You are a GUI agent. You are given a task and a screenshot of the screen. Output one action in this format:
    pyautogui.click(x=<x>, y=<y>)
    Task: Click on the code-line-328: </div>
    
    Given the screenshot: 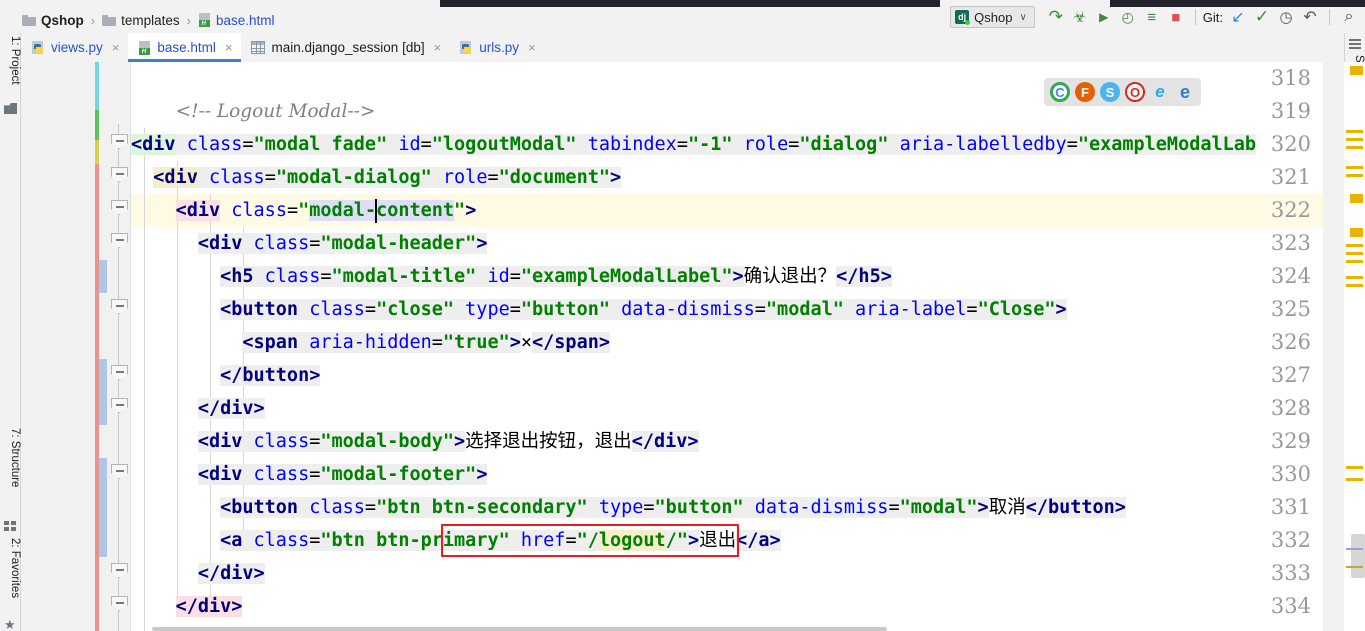 What is the action you would take?
    pyautogui.click(x=231, y=408)
    